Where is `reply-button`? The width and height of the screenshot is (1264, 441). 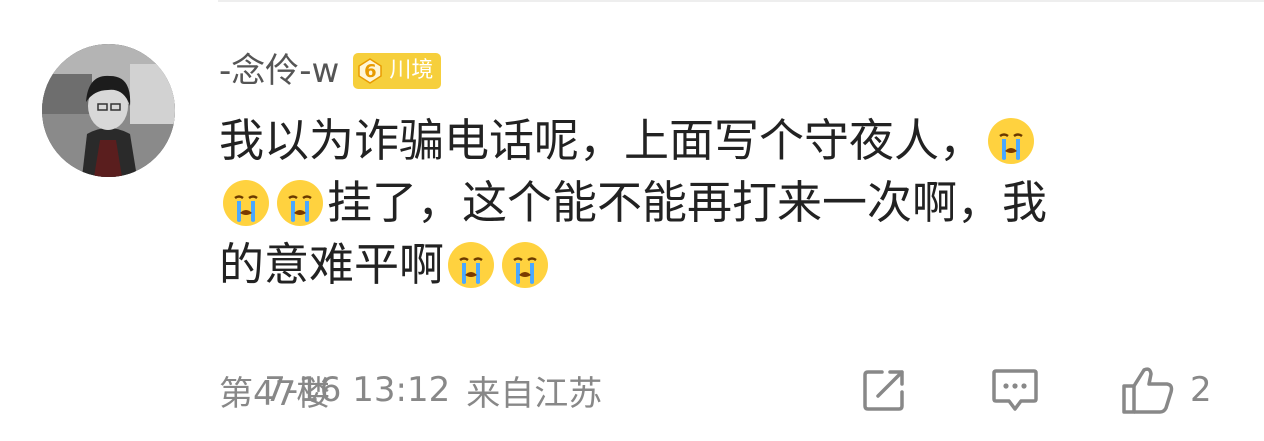
reply-button is located at coordinates (1015, 390).